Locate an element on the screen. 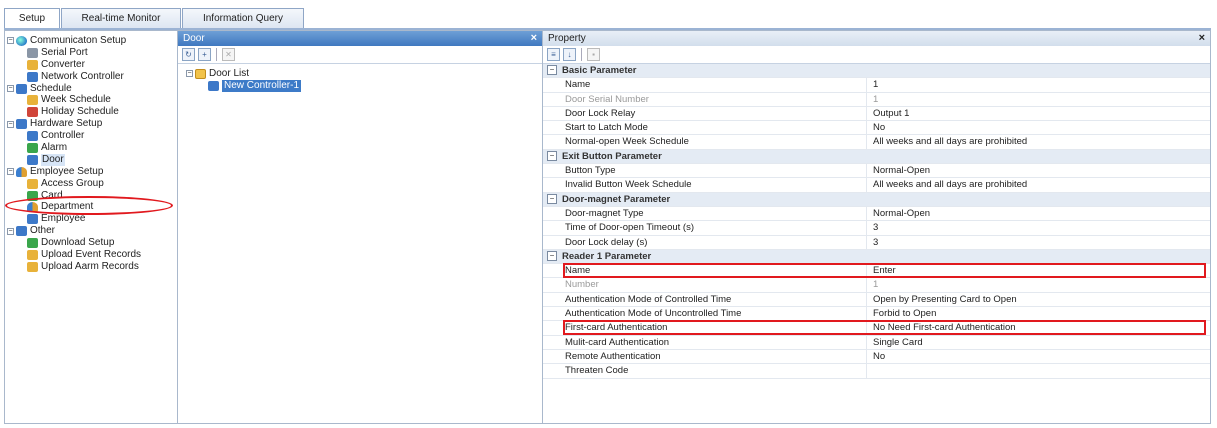 Image resolution: width=1217 pixels, height=428 pixels. nav-item-label: Serial Port is located at coordinates (64, 52).